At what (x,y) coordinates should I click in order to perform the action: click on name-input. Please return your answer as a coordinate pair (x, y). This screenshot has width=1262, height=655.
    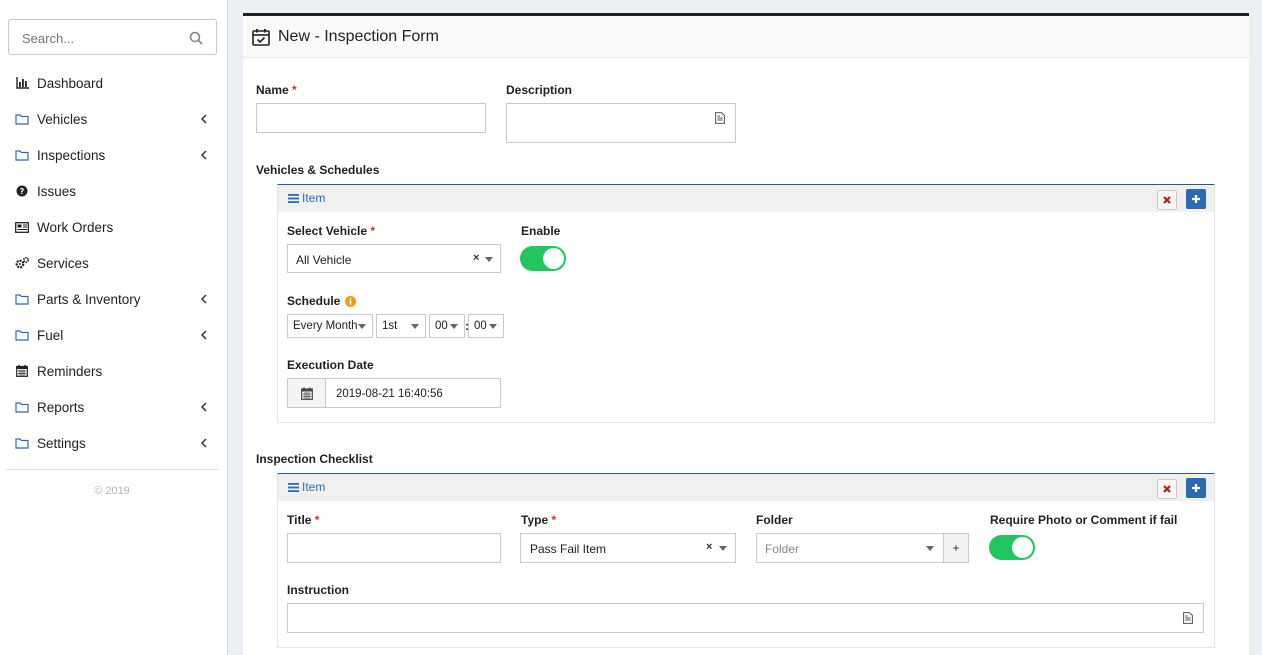
    Looking at the image, I should click on (371, 118).